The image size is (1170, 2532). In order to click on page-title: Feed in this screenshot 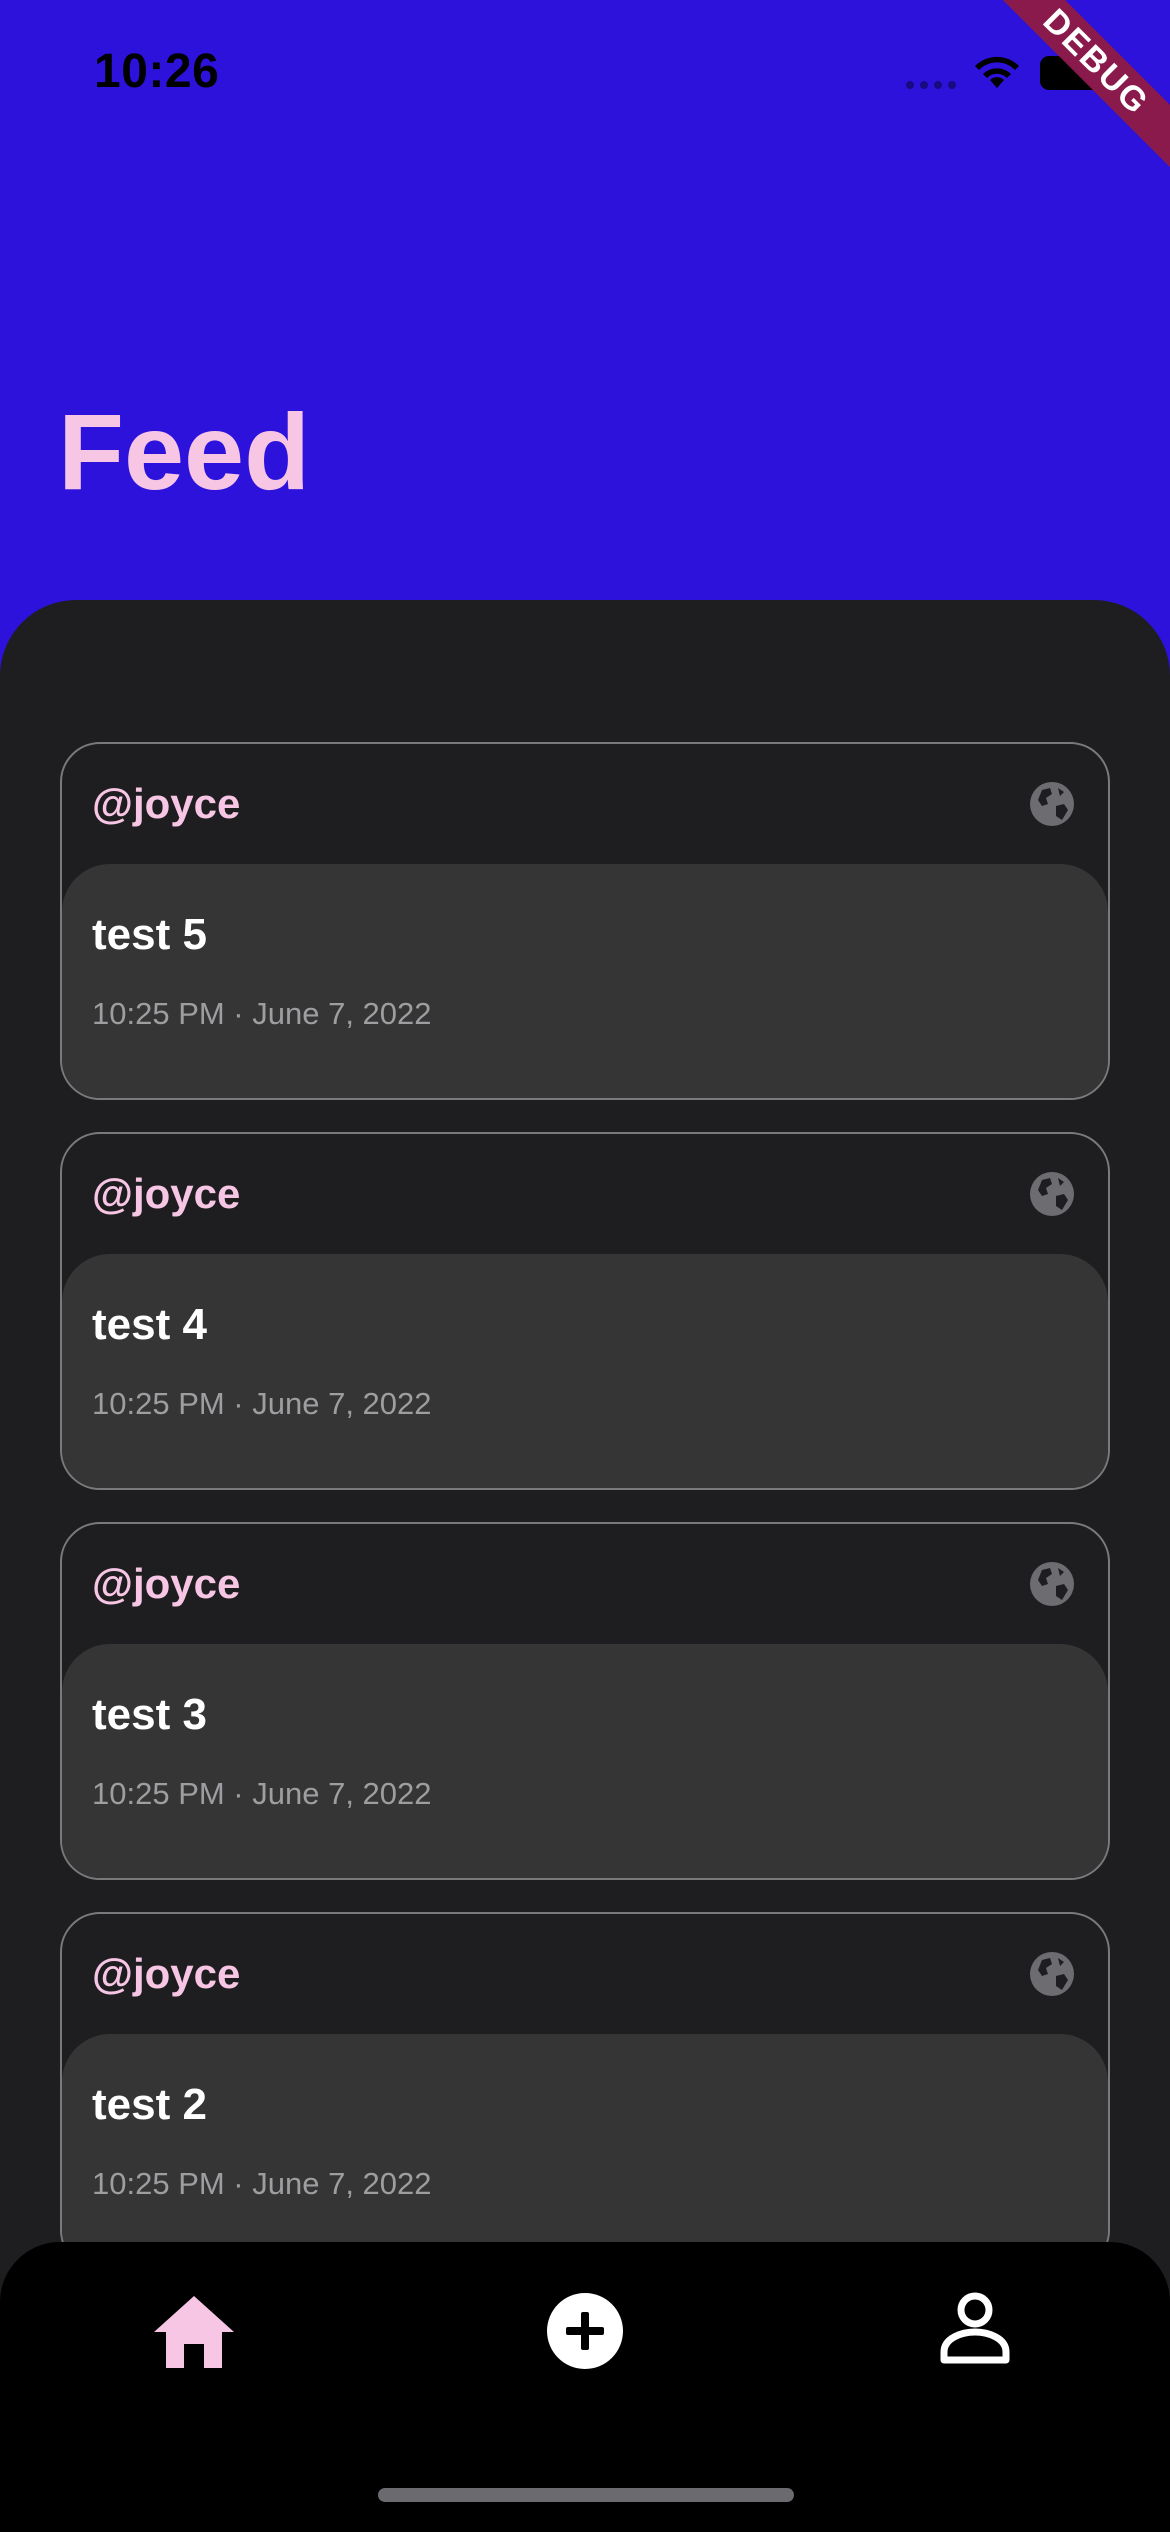, I will do `click(184, 451)`.